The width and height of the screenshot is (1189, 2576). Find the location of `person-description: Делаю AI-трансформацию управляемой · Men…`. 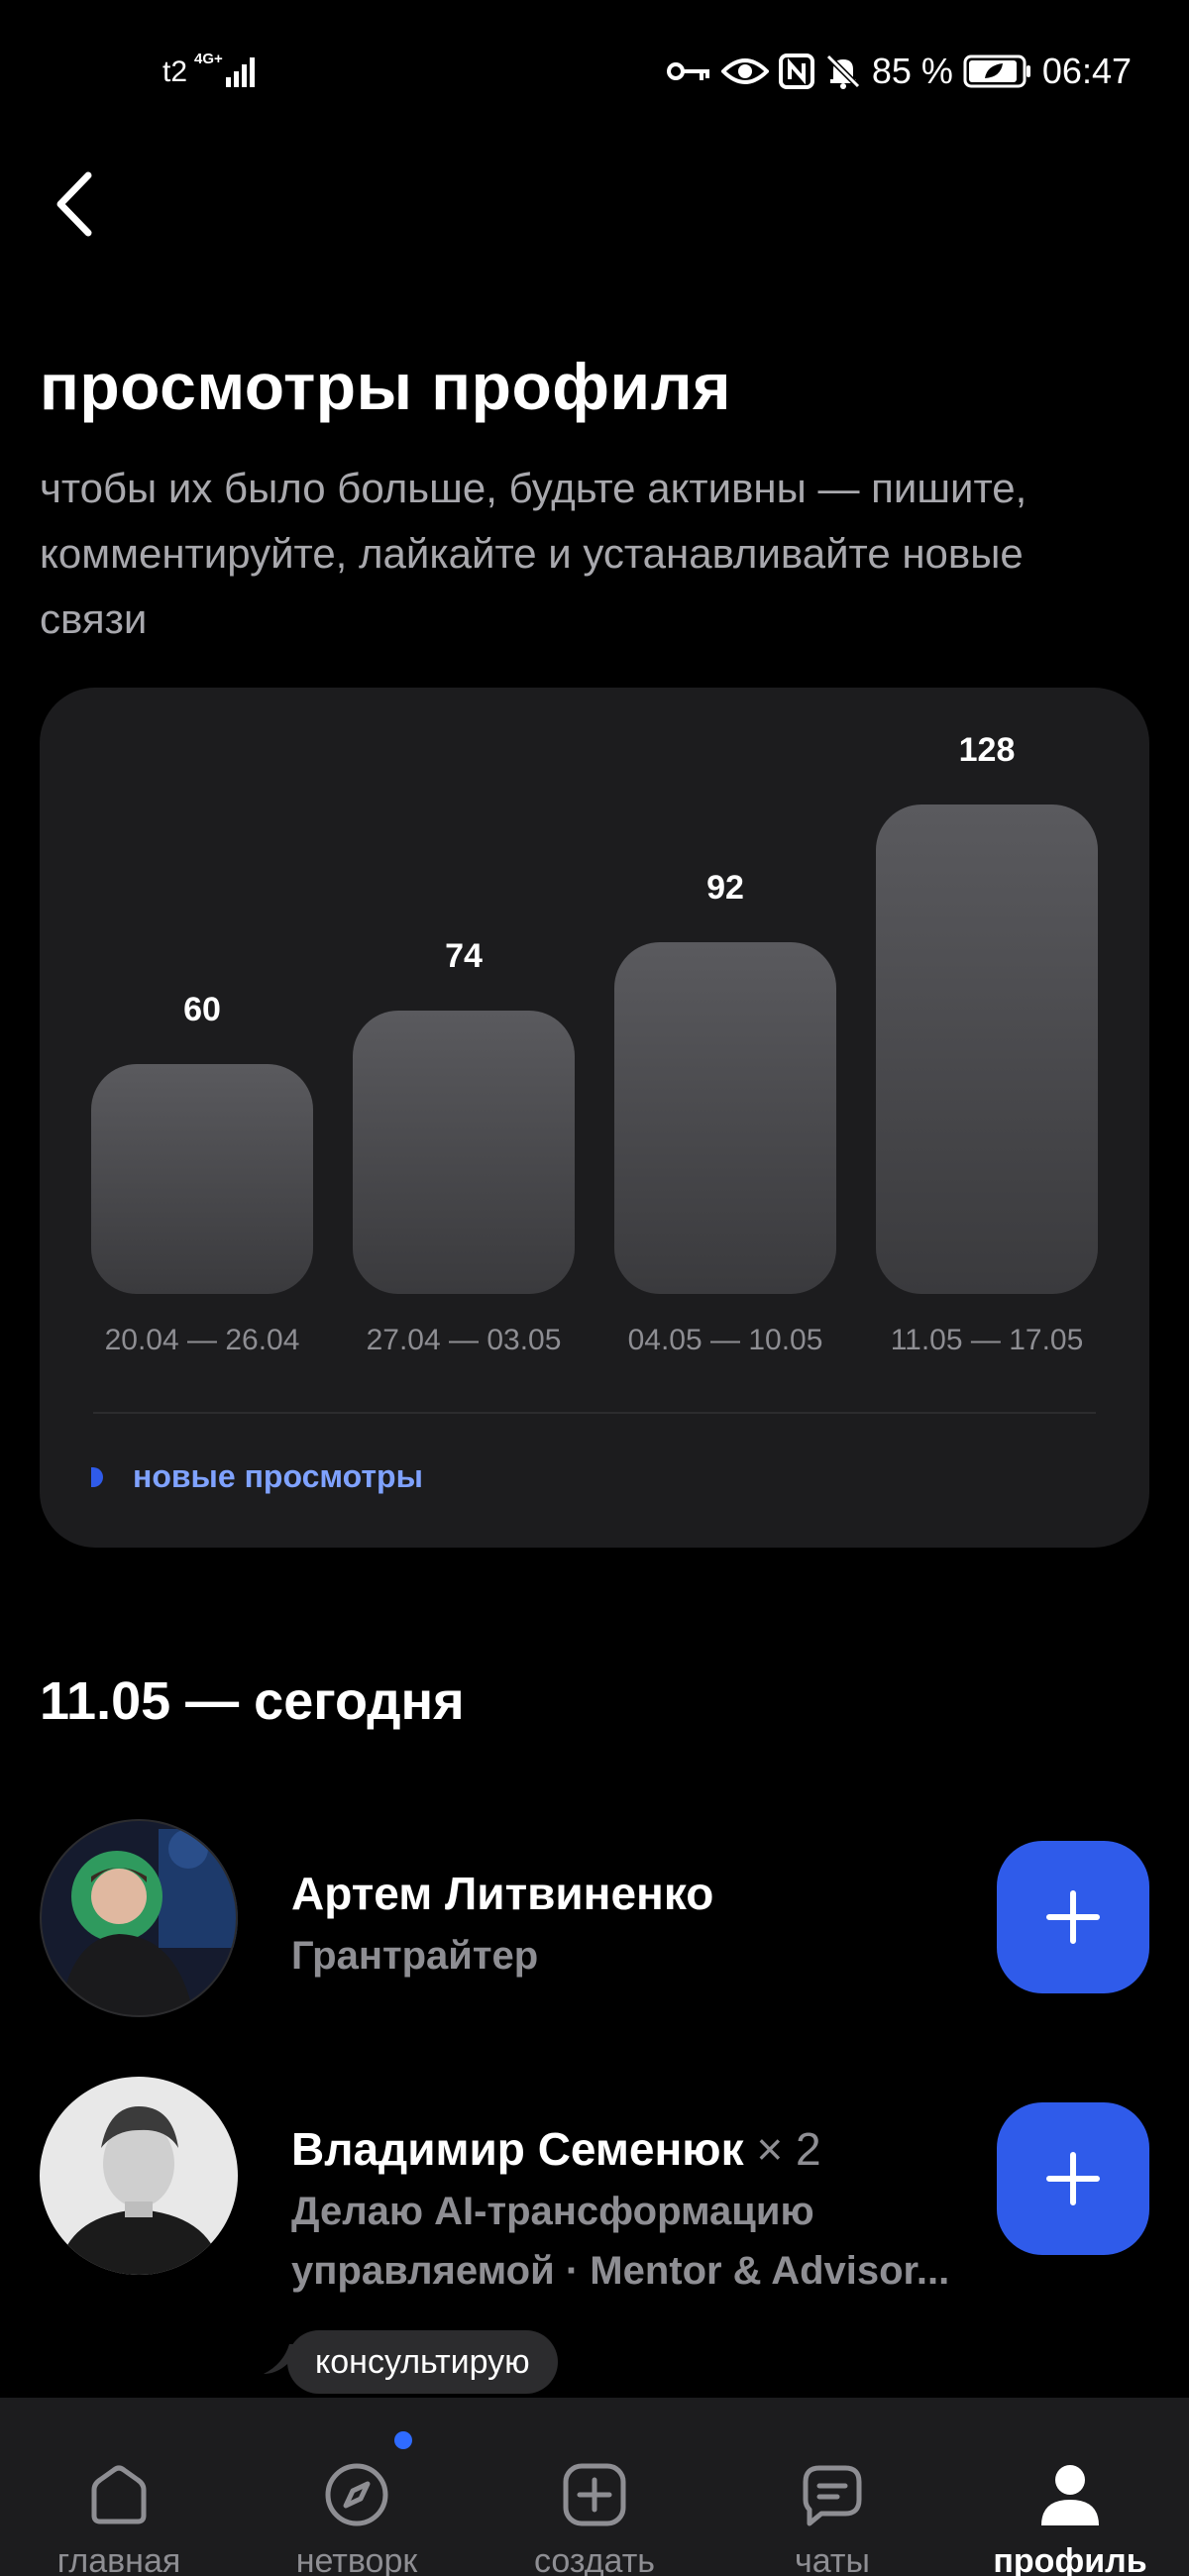

person-description: Делаю AI-трансформацию управляемой · Men… is located at coordinates (621, 2242).